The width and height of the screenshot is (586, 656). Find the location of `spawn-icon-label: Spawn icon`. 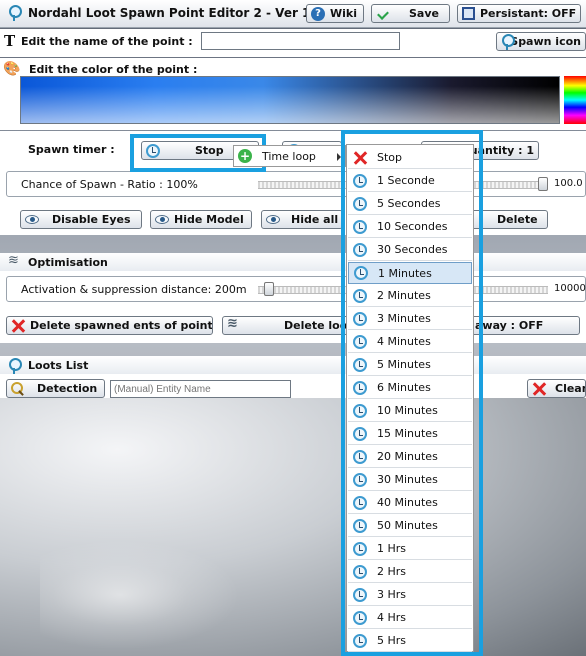

spawn-icon-label: Spawn icon is located at coordinates (545, 41).